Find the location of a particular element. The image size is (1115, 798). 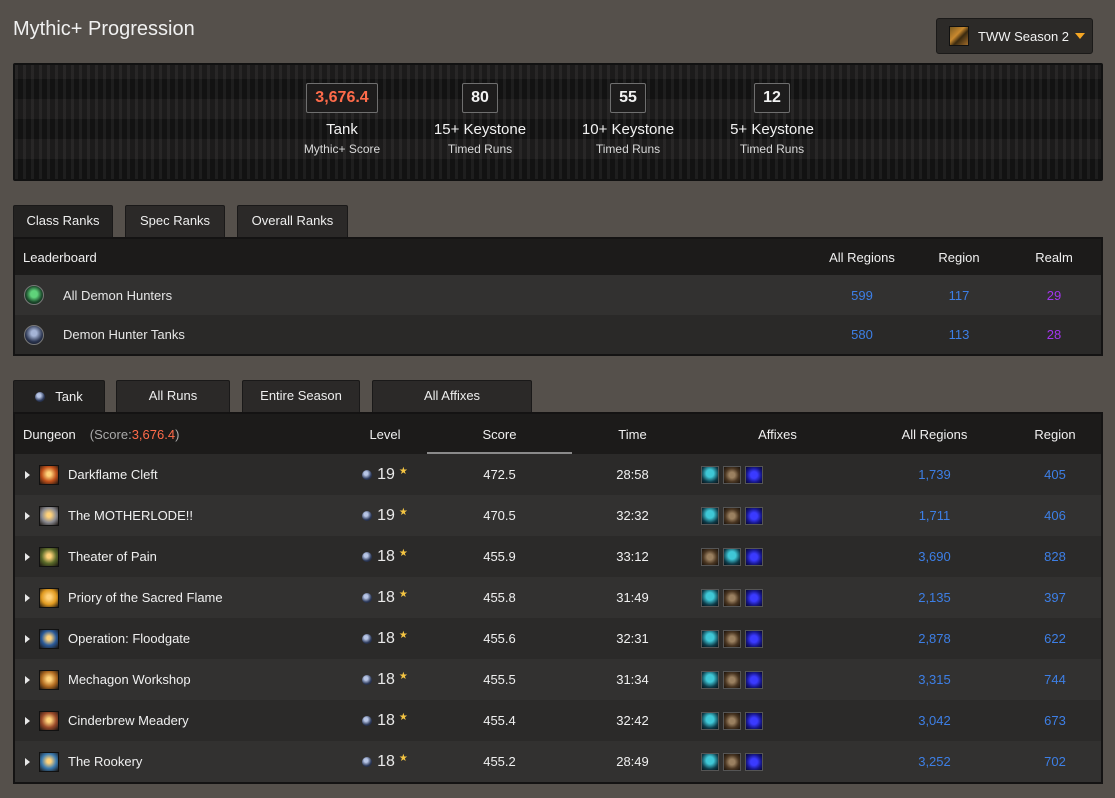

season-label: TWW Season 2 is located at coordinates (1024, 36).